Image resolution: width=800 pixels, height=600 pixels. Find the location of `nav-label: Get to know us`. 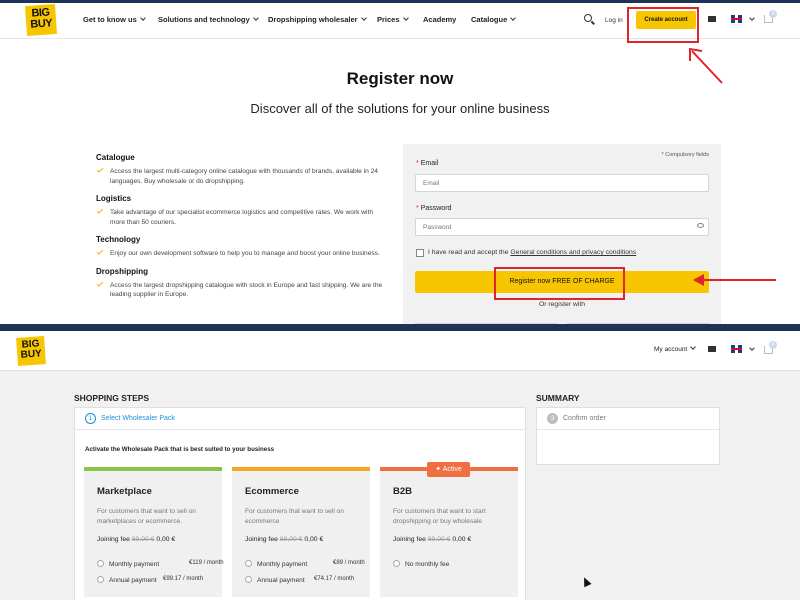

nav-label: Get to know us is located at coordinates (110, 19).